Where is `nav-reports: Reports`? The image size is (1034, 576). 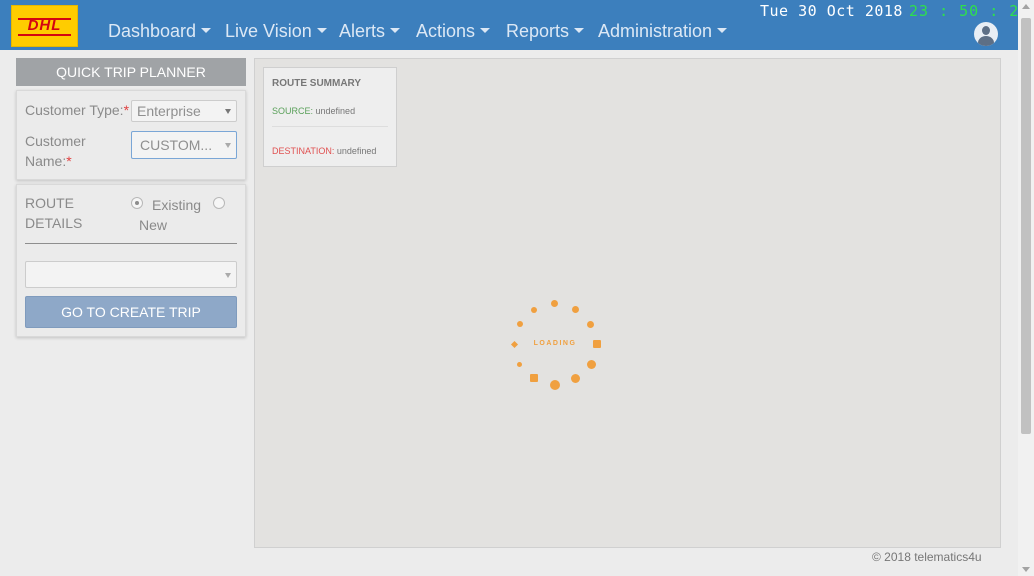 nav-reports: Reports is located at coordinates (545, 31).